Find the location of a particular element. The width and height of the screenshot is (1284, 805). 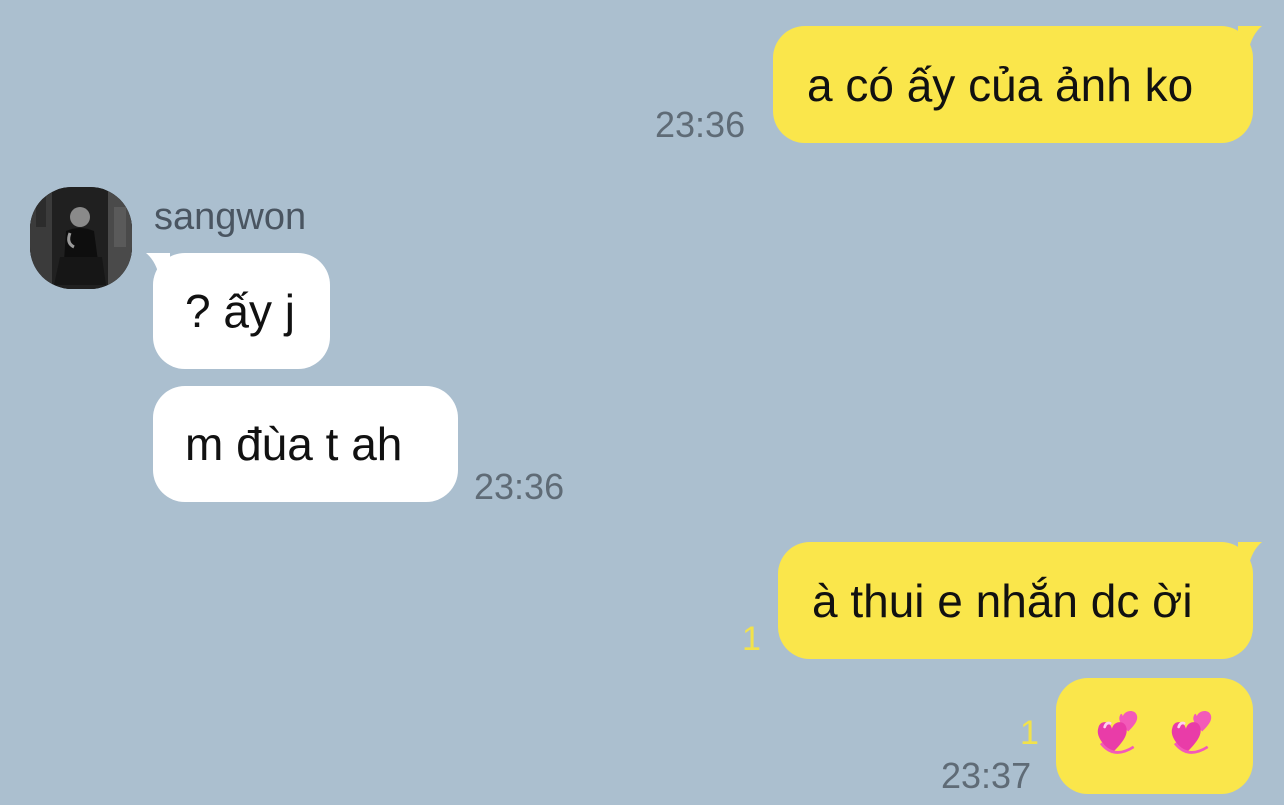

outgoing-message-bubble: à thui e nhắn dc ời is located at coordinates (1015, 600).